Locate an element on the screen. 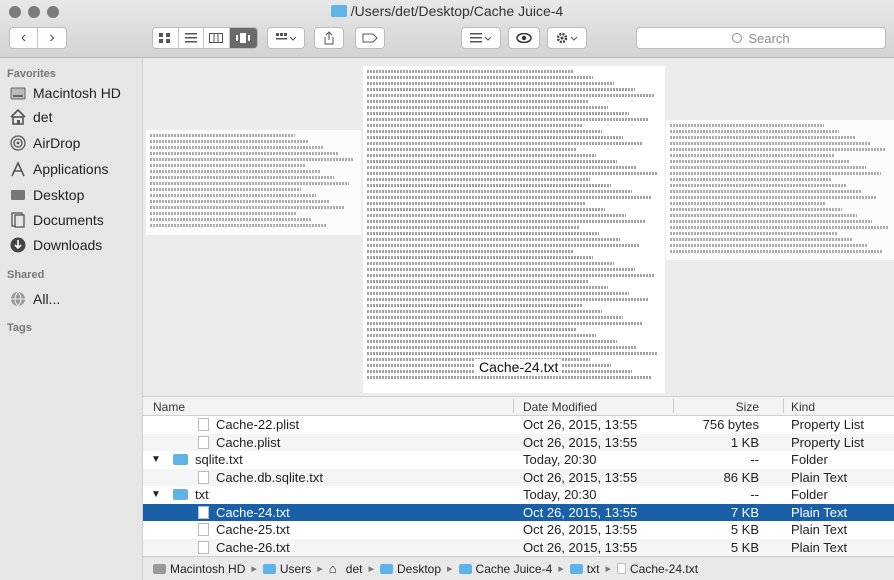  cover-flow-item-right is located at coordinates (780, 190).